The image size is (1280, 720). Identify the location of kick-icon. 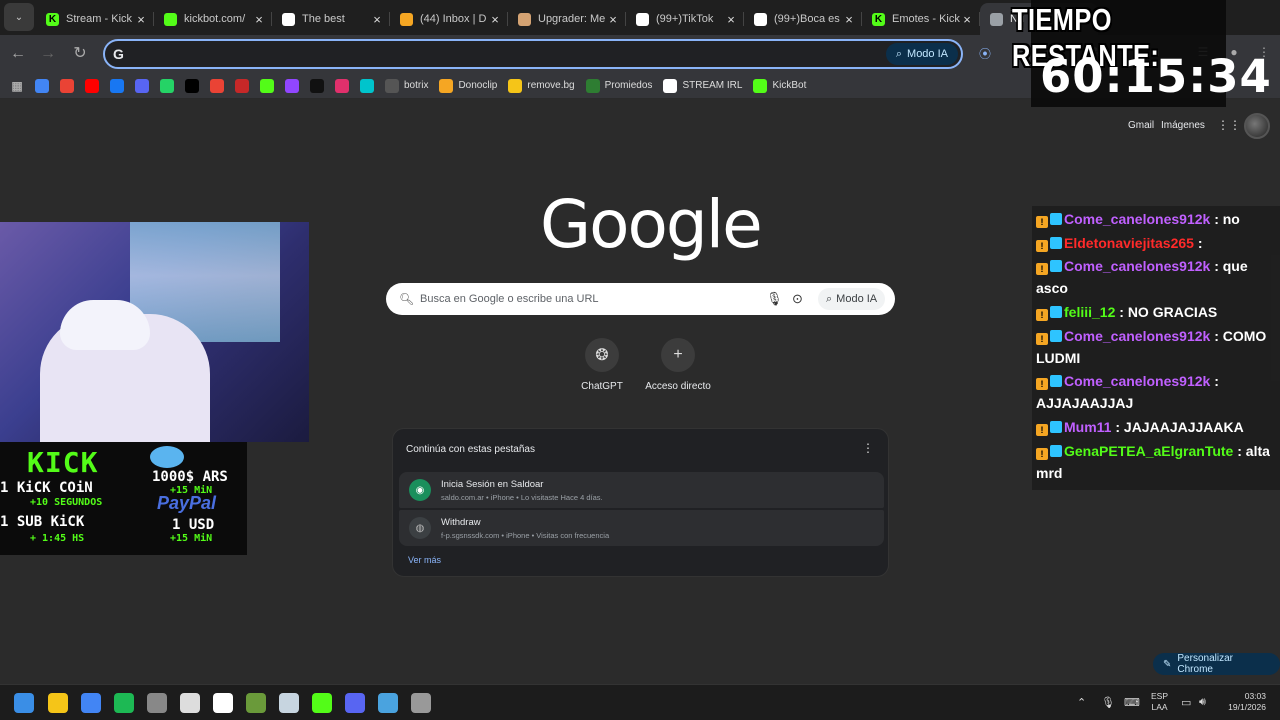
(322, 703).